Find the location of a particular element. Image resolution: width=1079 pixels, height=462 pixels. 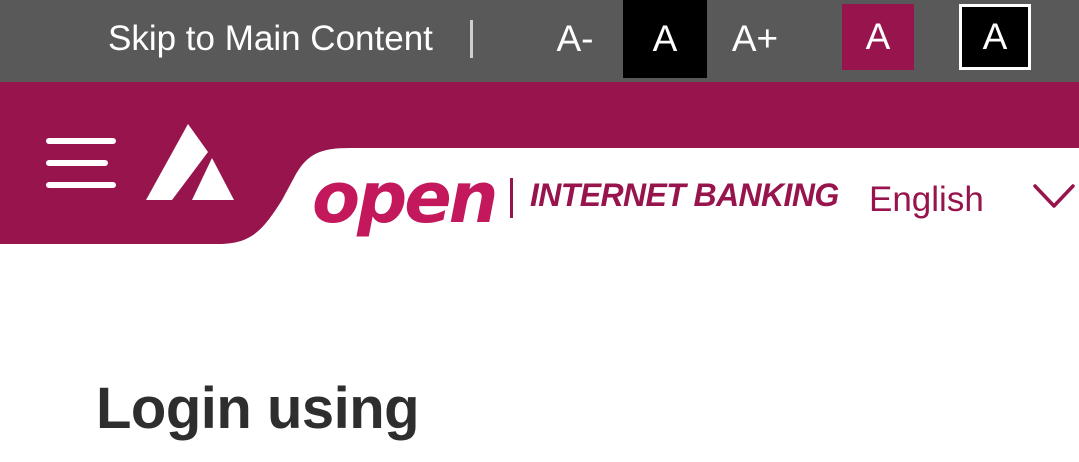

product-name: INTERNET BANKING is located at coordinates (684, 195).